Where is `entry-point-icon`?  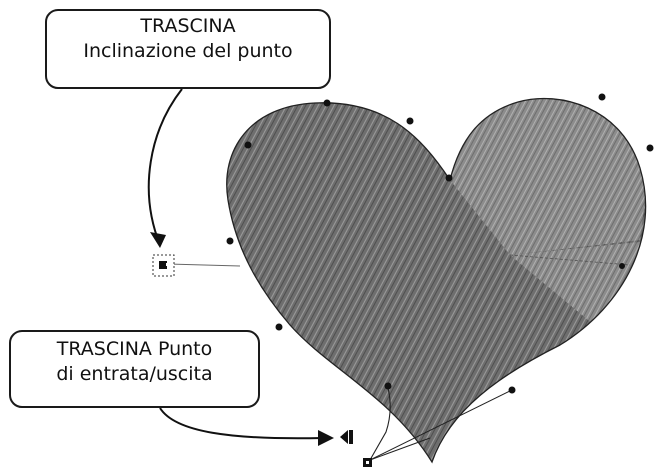
entry-point-icon is located at coordinates (346, 437).